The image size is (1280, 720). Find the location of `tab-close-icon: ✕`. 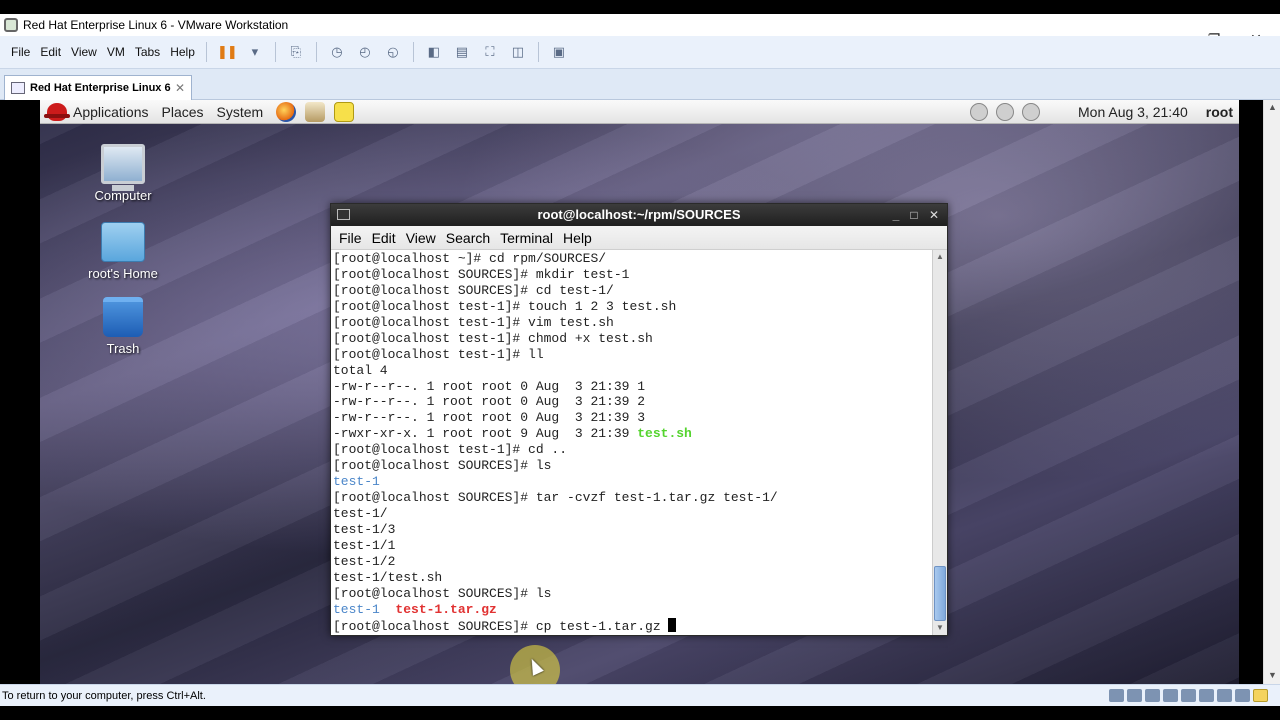

tab-close-icon: ✕ is located at coordinates (180, 88).